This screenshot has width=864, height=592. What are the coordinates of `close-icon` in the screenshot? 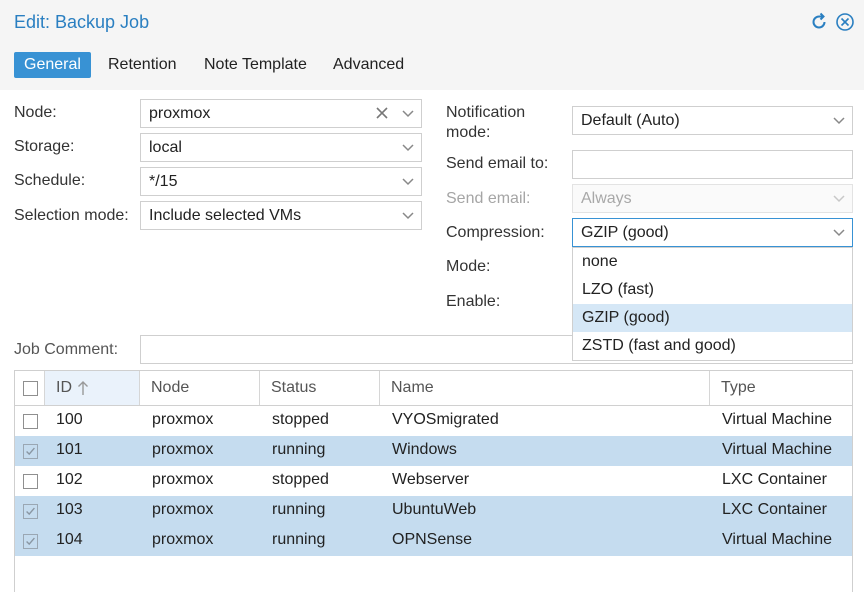 It's located at (845, 22).